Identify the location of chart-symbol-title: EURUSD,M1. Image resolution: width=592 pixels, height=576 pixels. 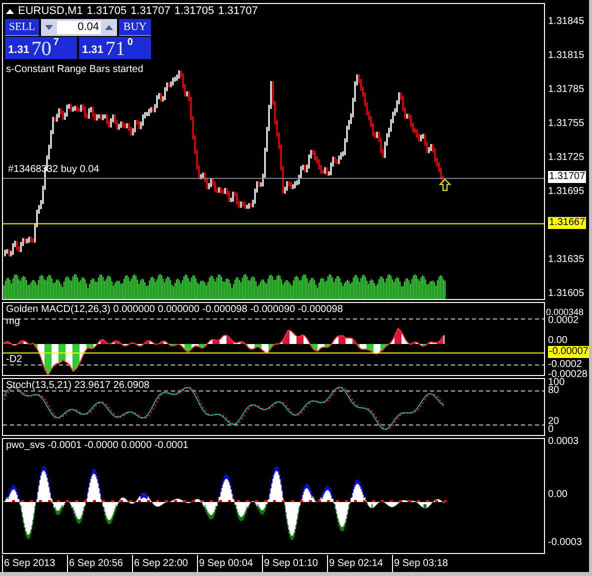
(50, 11).